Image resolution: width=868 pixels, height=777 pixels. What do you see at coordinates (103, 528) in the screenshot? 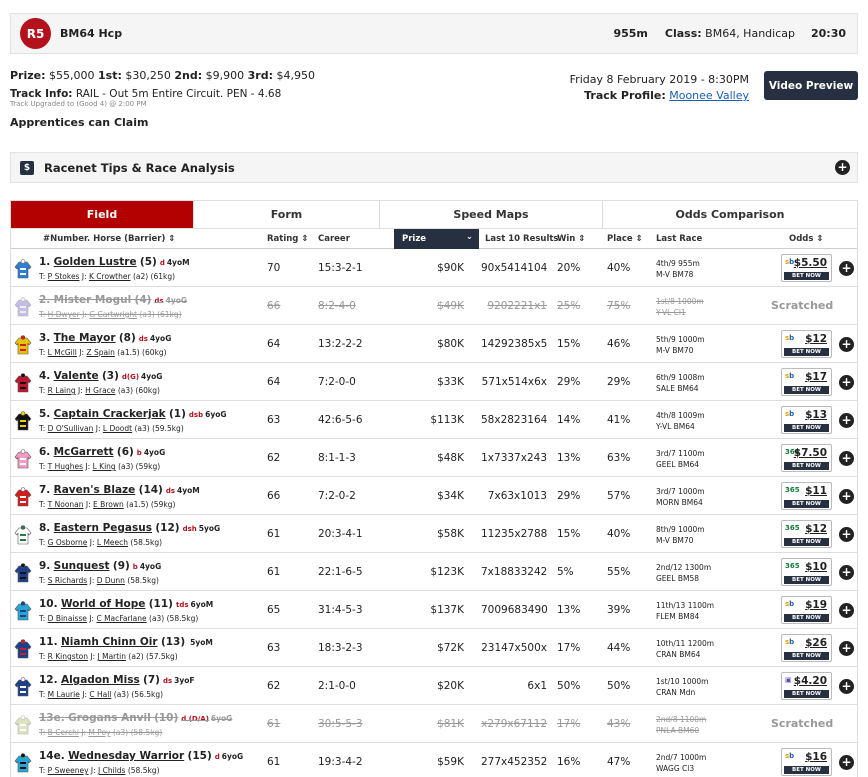
I see `horse-name-link: Eastern Pegasus` at bounding box center [103, 528].